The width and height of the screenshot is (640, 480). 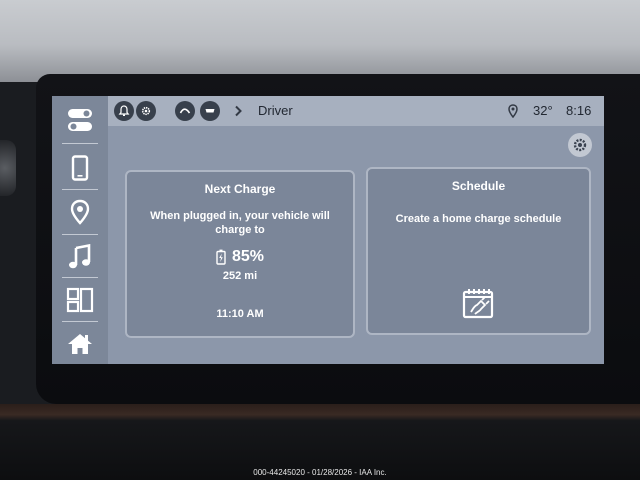 I want to click on charge-level: 85%, so click(x=240, y=257).